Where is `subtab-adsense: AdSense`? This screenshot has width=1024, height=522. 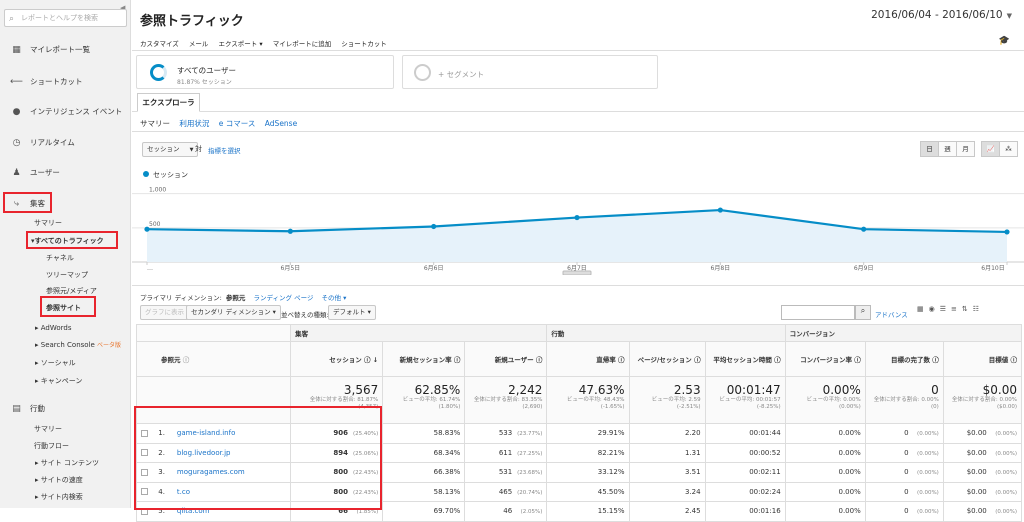
subtab-adsense: AdSense is located at coordinates (281, 123).